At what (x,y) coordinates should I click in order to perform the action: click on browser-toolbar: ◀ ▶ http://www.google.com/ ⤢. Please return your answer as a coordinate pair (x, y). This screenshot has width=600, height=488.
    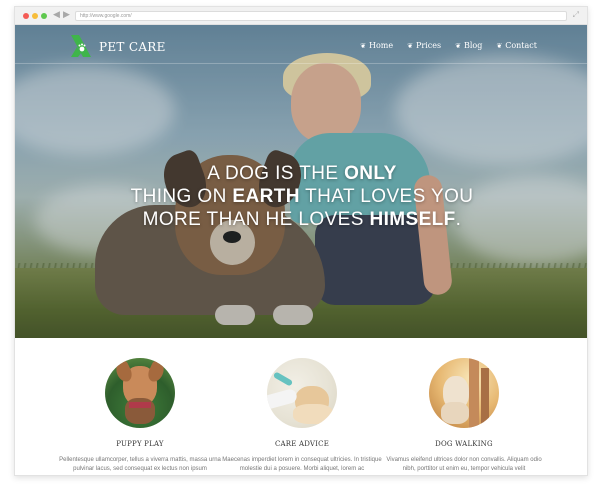
    Looking at the image, I should click on (301, 16).